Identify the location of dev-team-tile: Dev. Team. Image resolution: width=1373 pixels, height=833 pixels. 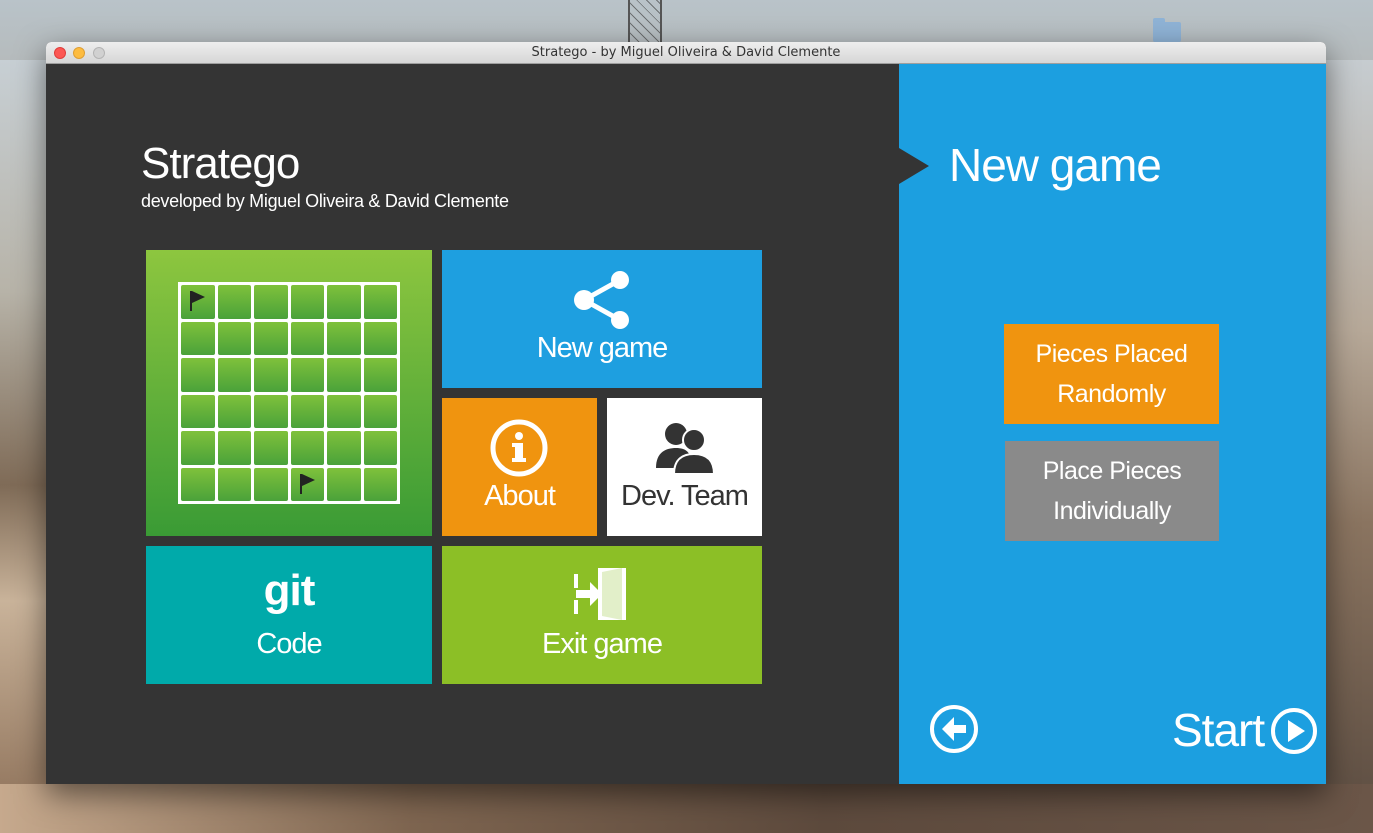
(684, 467).